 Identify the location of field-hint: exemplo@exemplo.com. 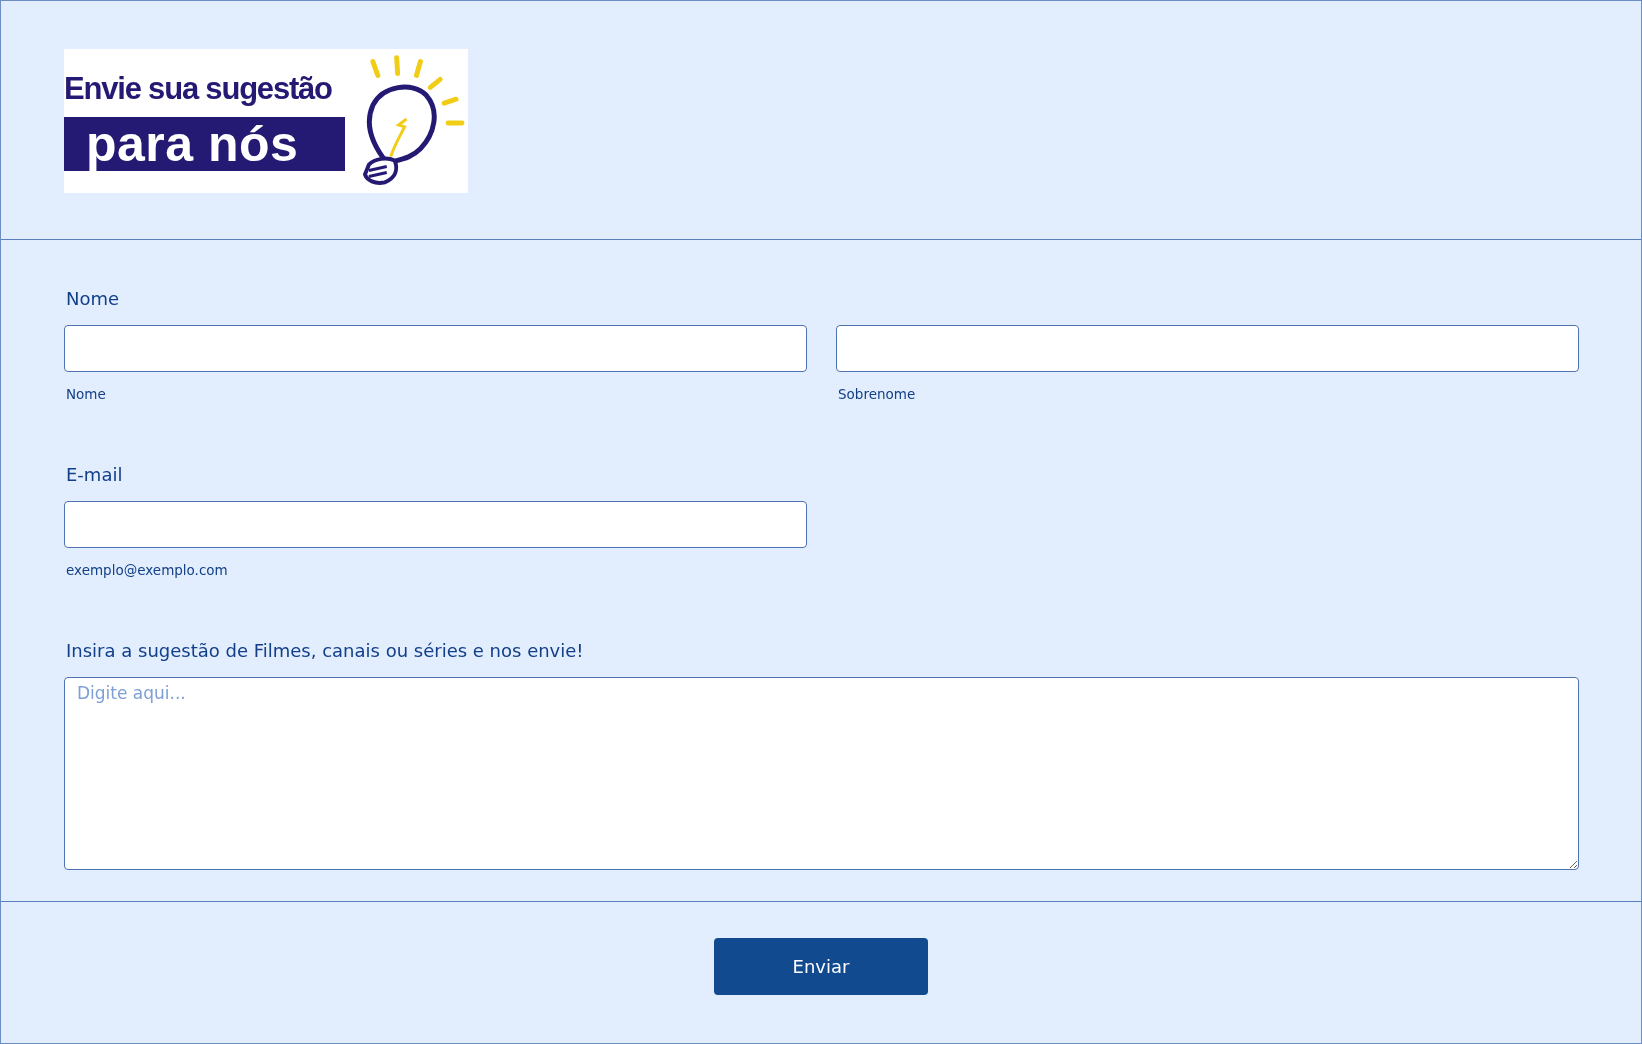
(147, 570).